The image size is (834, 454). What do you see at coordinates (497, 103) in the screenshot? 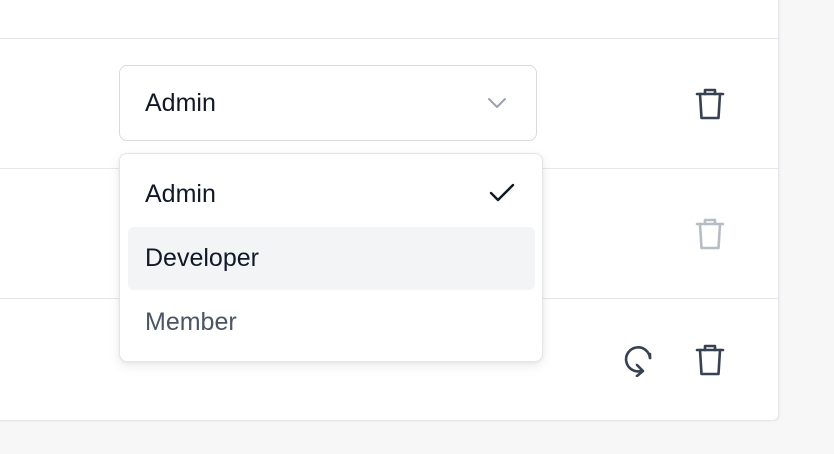
I see `chevron-down-icon` at bounding box center [497, 103].